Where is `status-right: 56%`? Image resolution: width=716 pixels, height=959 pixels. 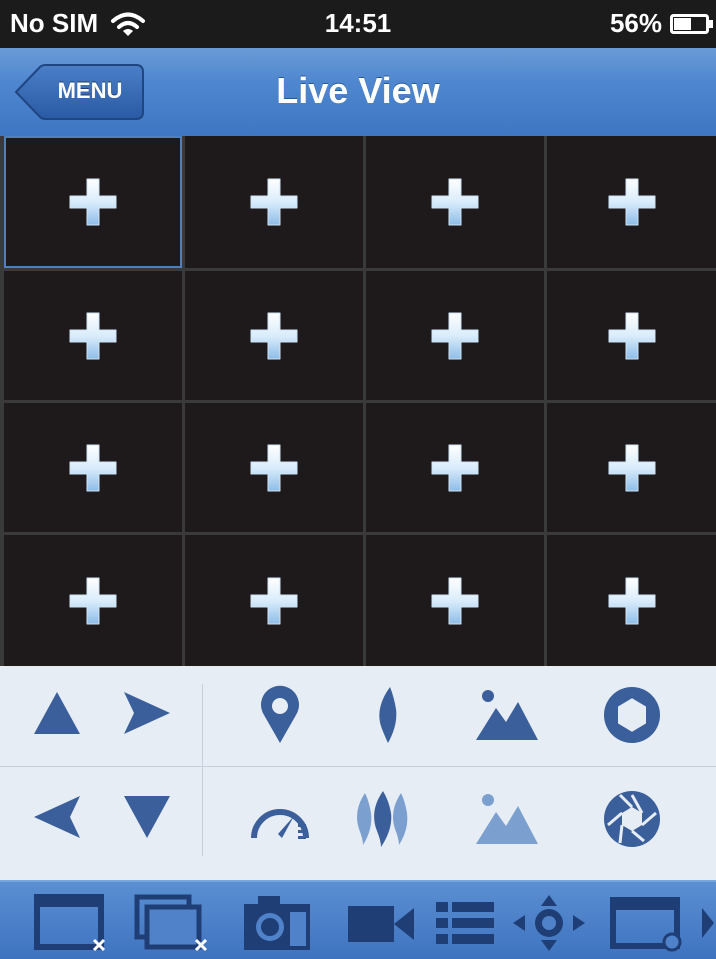
status-right: 56% is located at coordinates (662, 23).